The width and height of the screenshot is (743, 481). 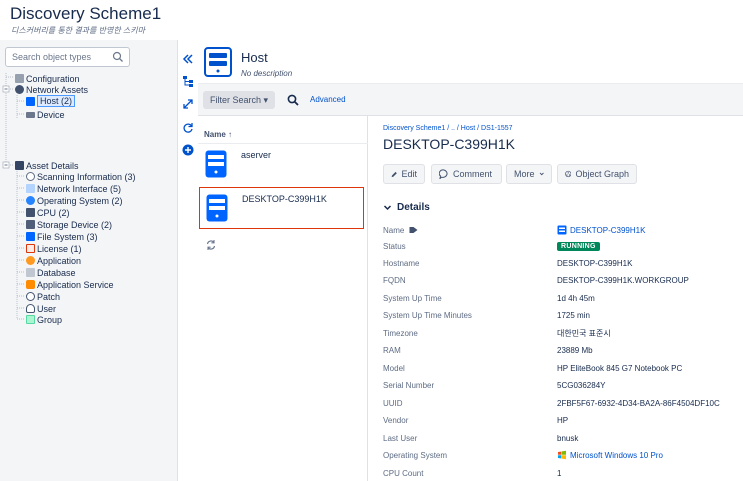 I want to click on collapse-sidebar-icon, so click(x=188, y=59).